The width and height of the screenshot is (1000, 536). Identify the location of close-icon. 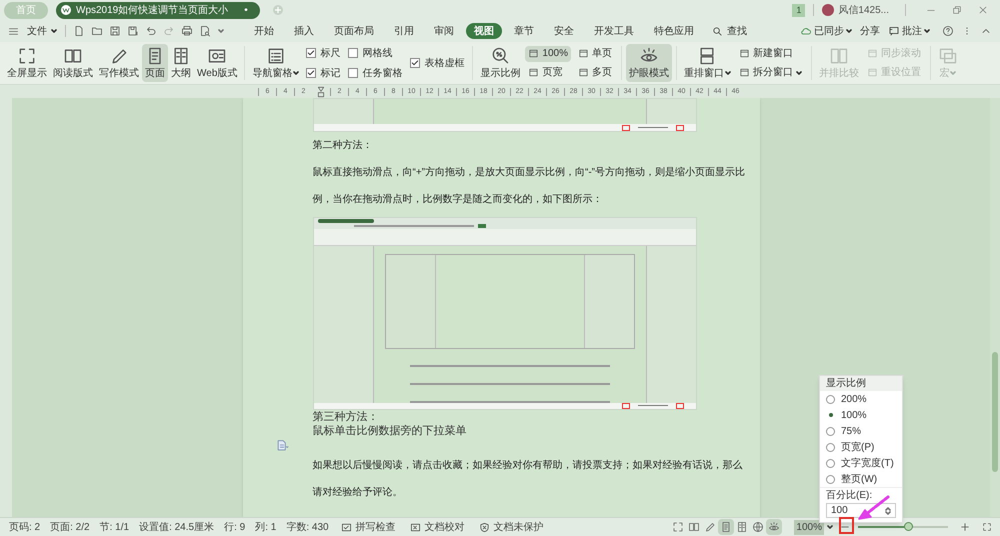
(983, 10).